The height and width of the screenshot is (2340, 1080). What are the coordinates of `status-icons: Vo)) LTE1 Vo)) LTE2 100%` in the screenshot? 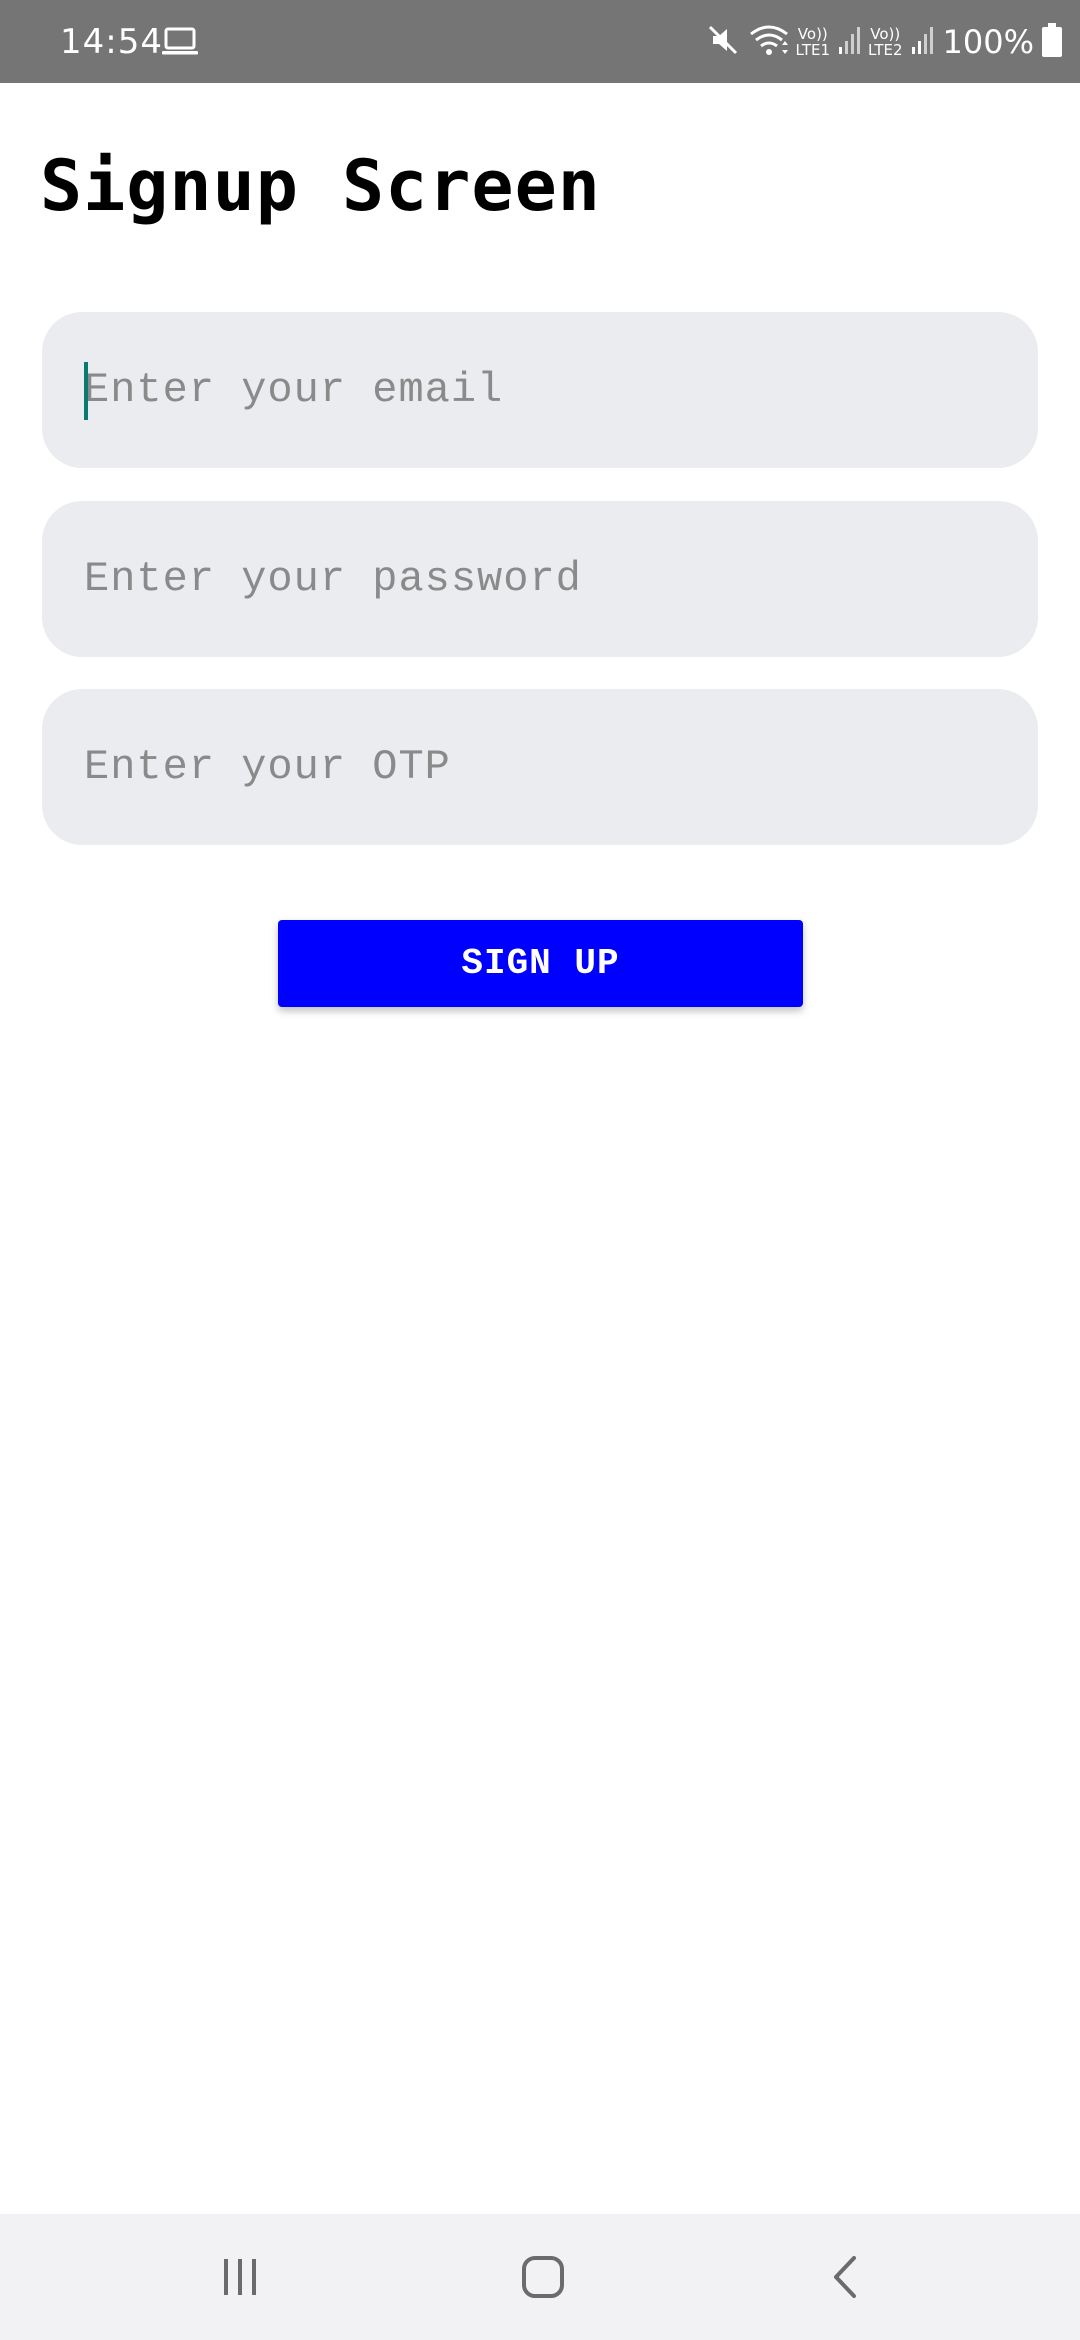 It's located at (880, 42).